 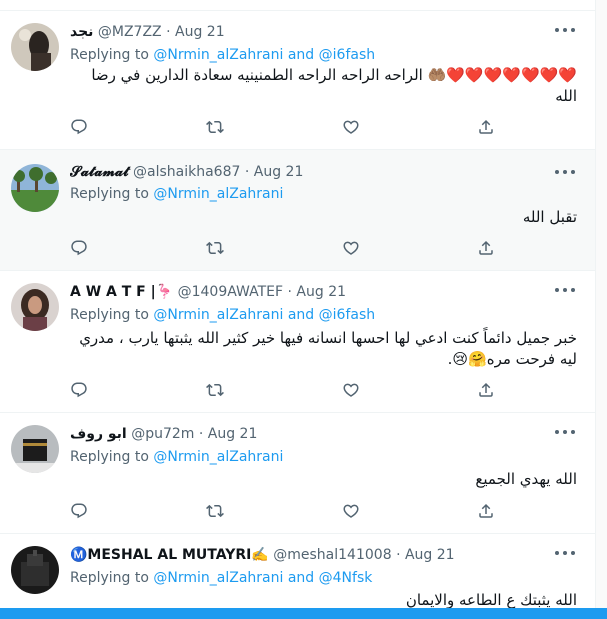 I want to click on tweet-header: A W A T F |🦩 @1409AWATEF · Aug 21, so click(x=317, y=292).